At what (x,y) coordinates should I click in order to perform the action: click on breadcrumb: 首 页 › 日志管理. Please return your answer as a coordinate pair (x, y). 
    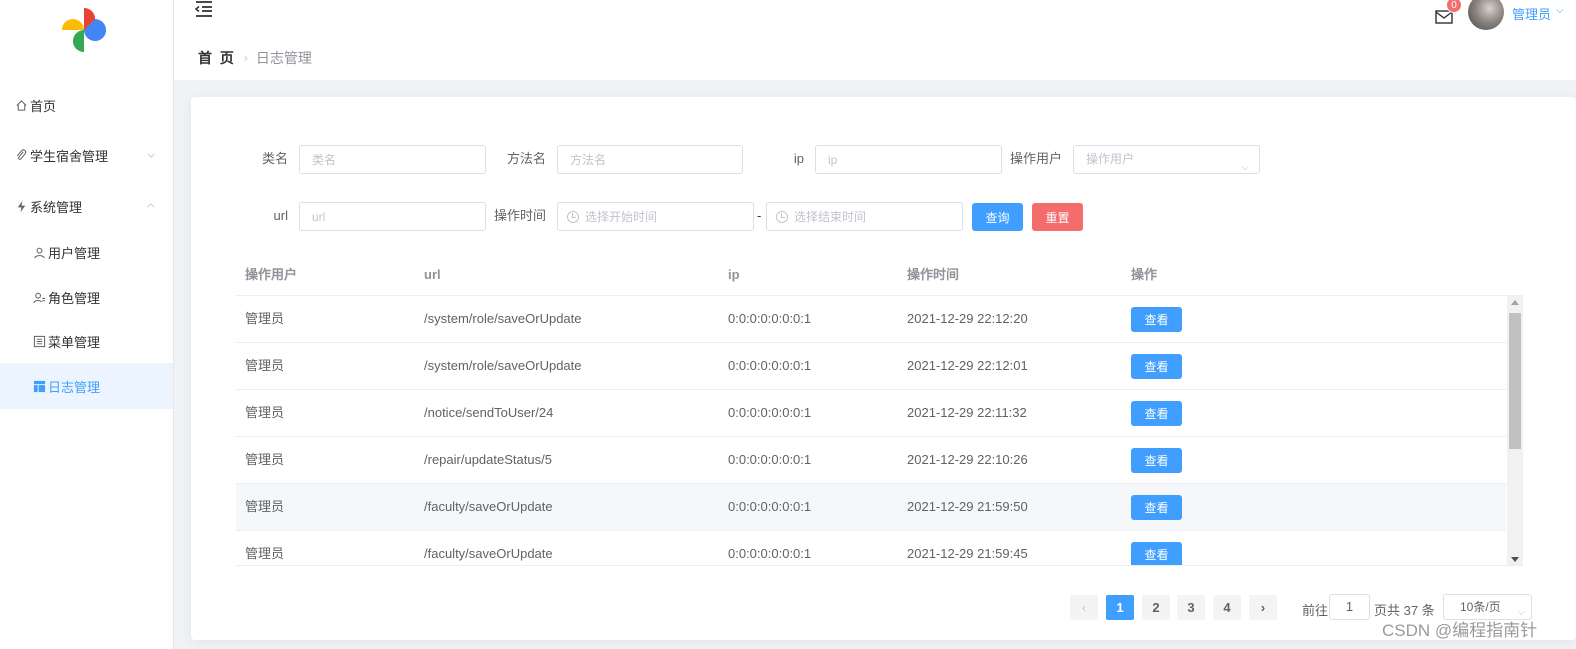
    Looking at the image, I should click on (255, 58).